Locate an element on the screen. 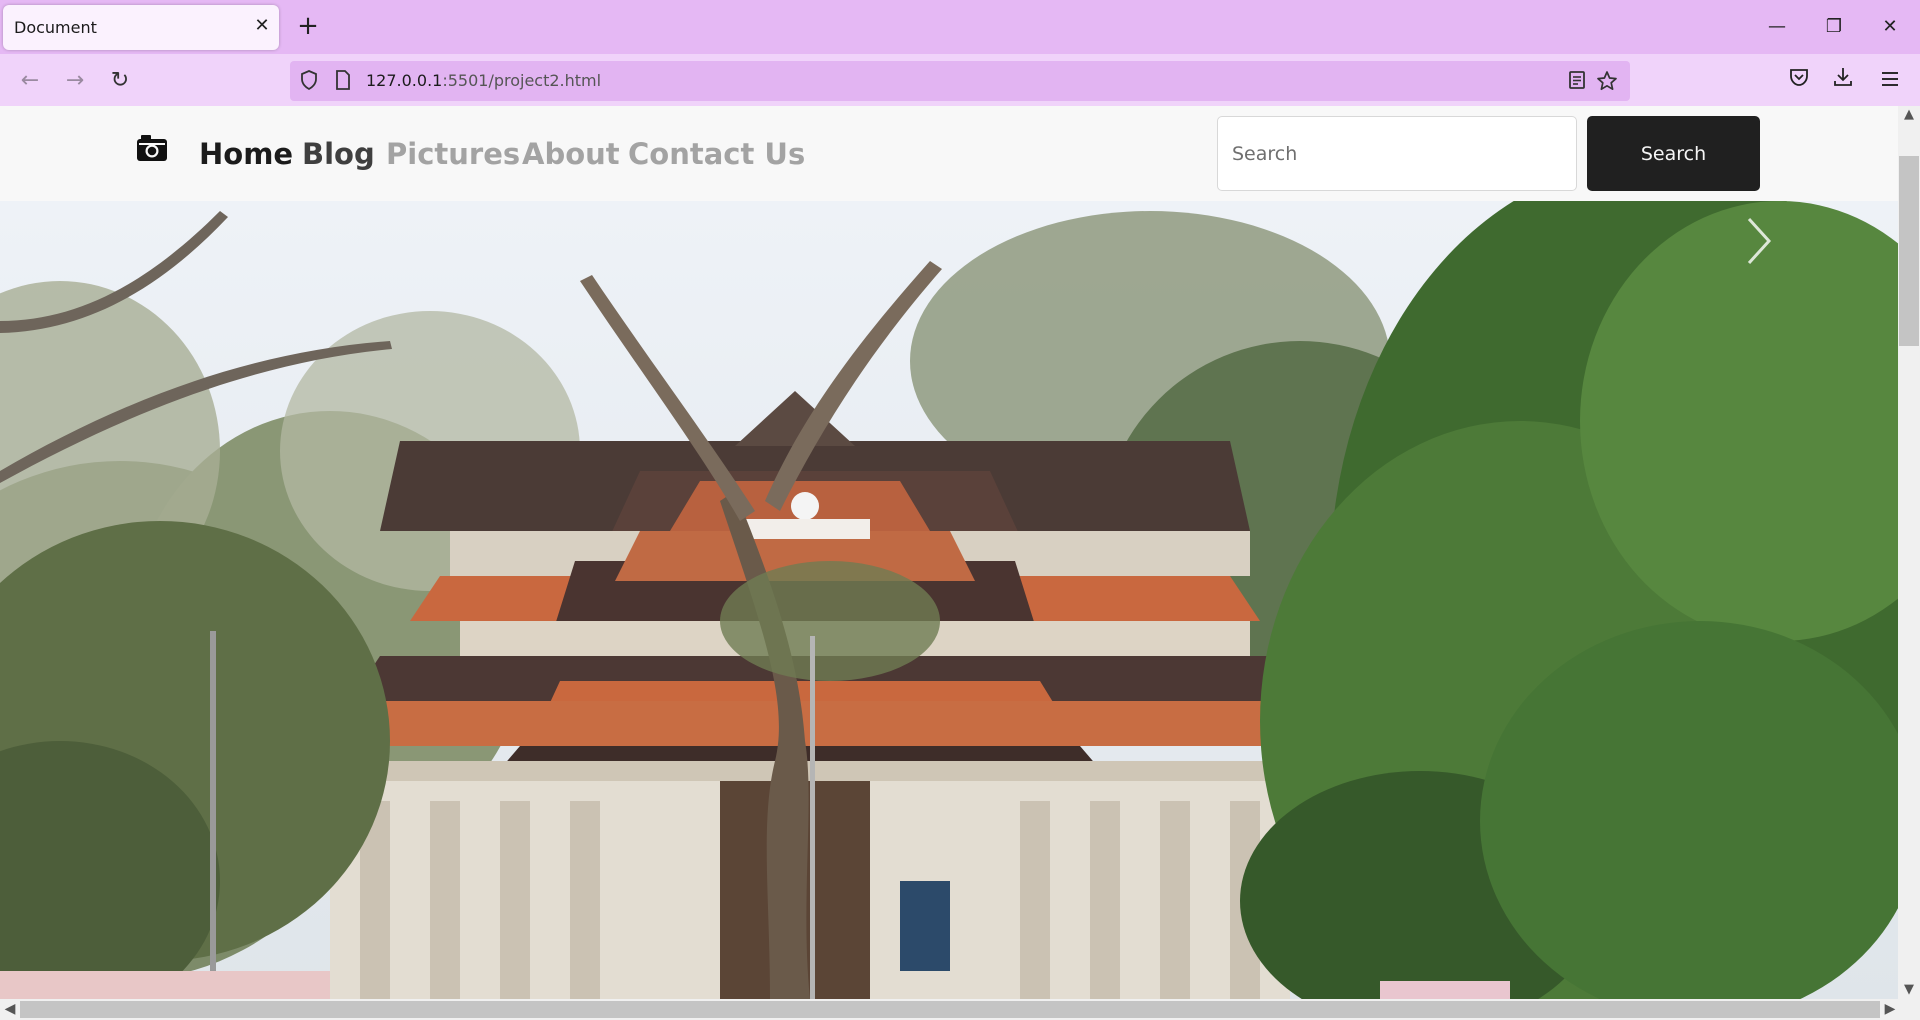  search-input is located at coordinates (1397, 153).